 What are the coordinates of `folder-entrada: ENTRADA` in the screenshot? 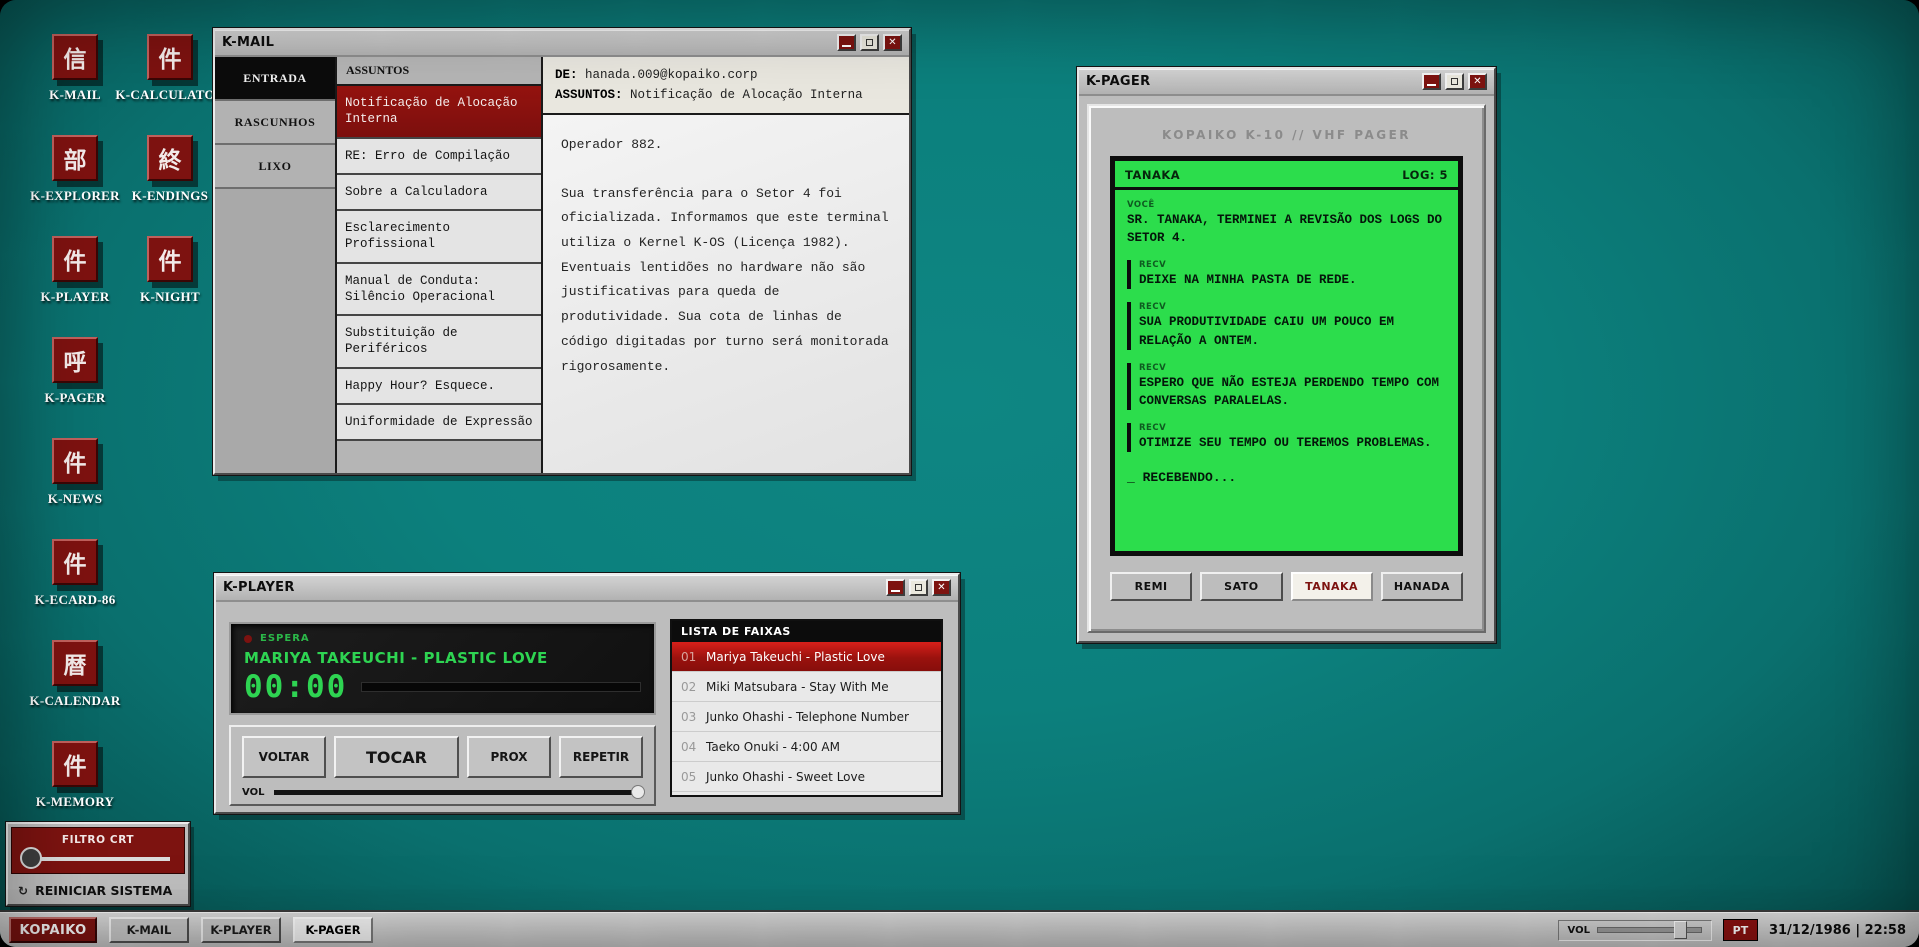 It's located at (275, 79).